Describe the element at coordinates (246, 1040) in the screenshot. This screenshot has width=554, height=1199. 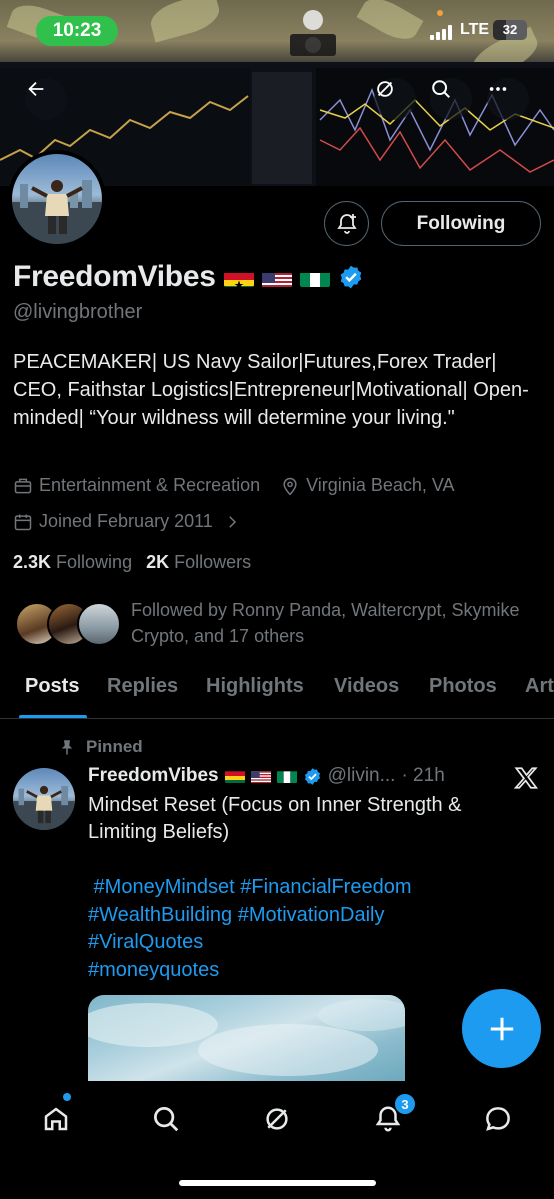
I see `post-media-image` at that location.